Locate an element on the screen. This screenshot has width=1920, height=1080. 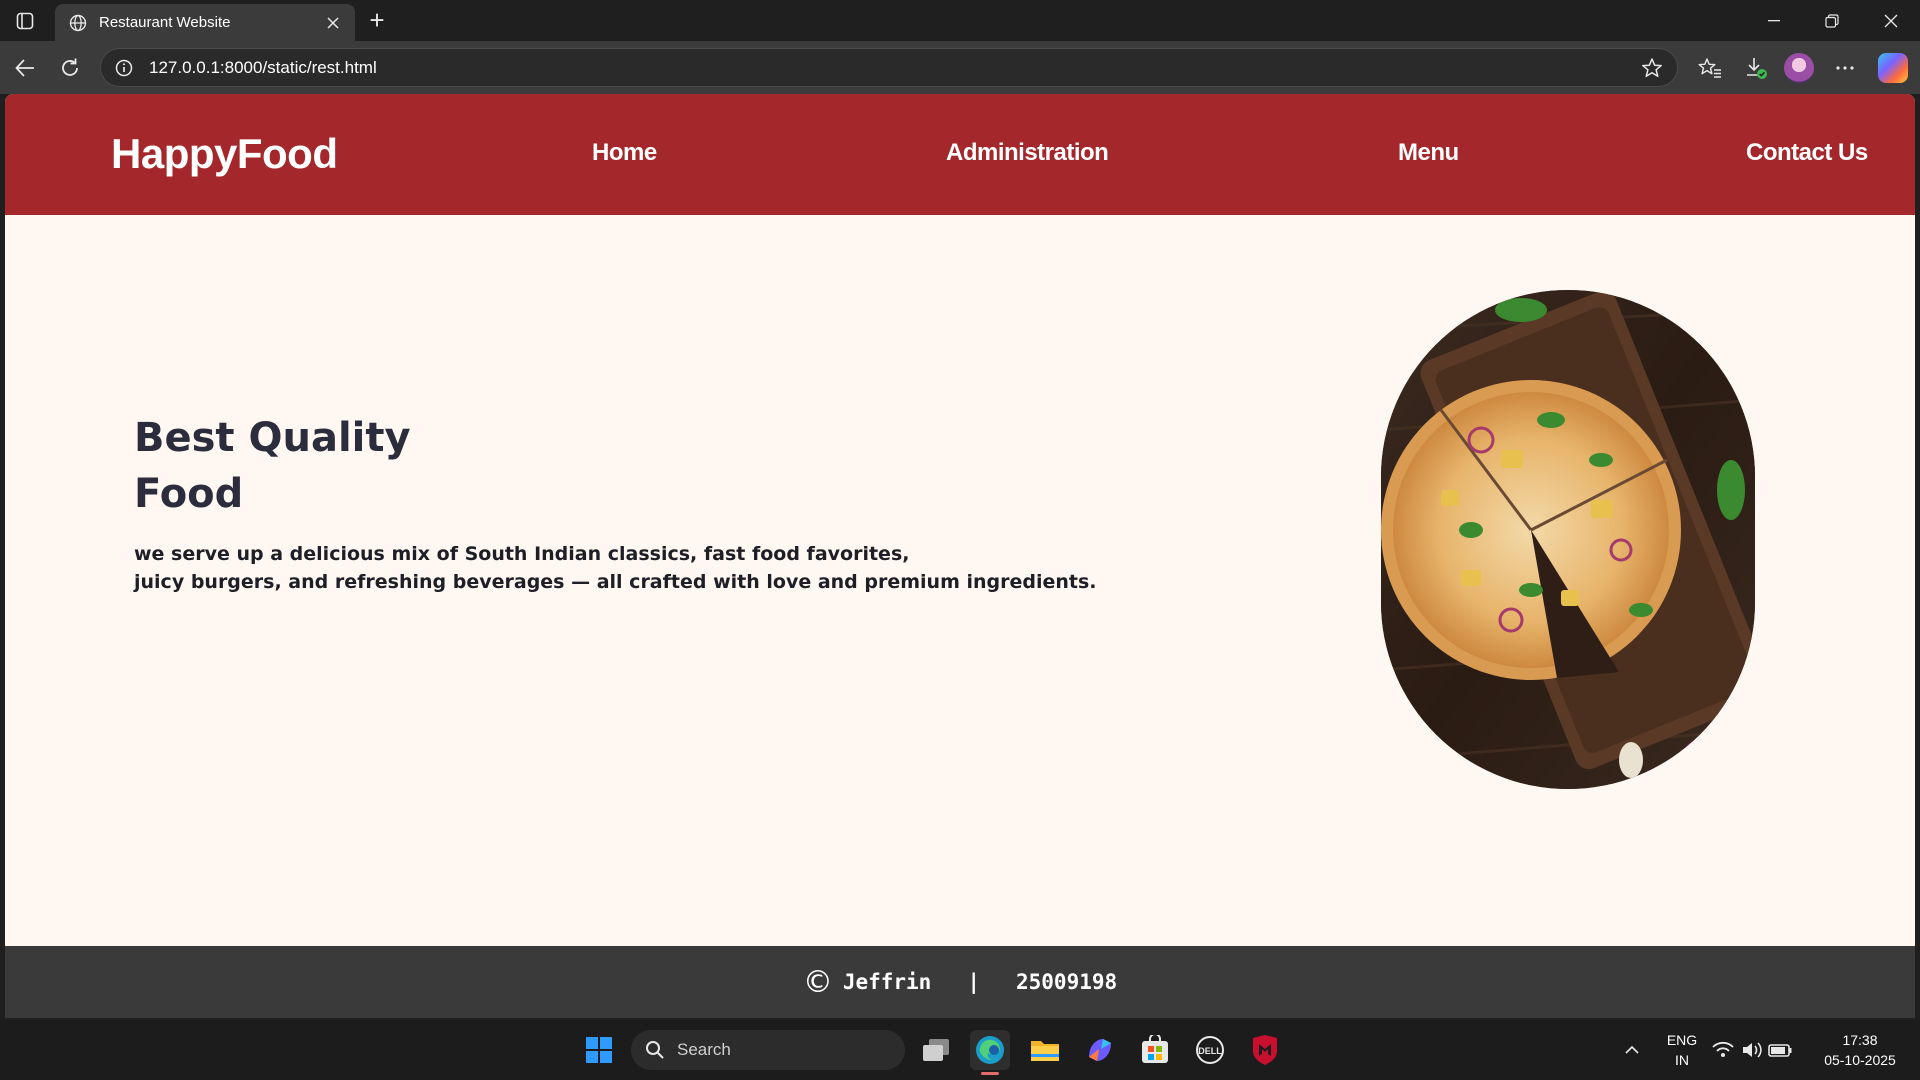
show-hidden-icons-chevron-icon is located at coordinates (1632, 1050).